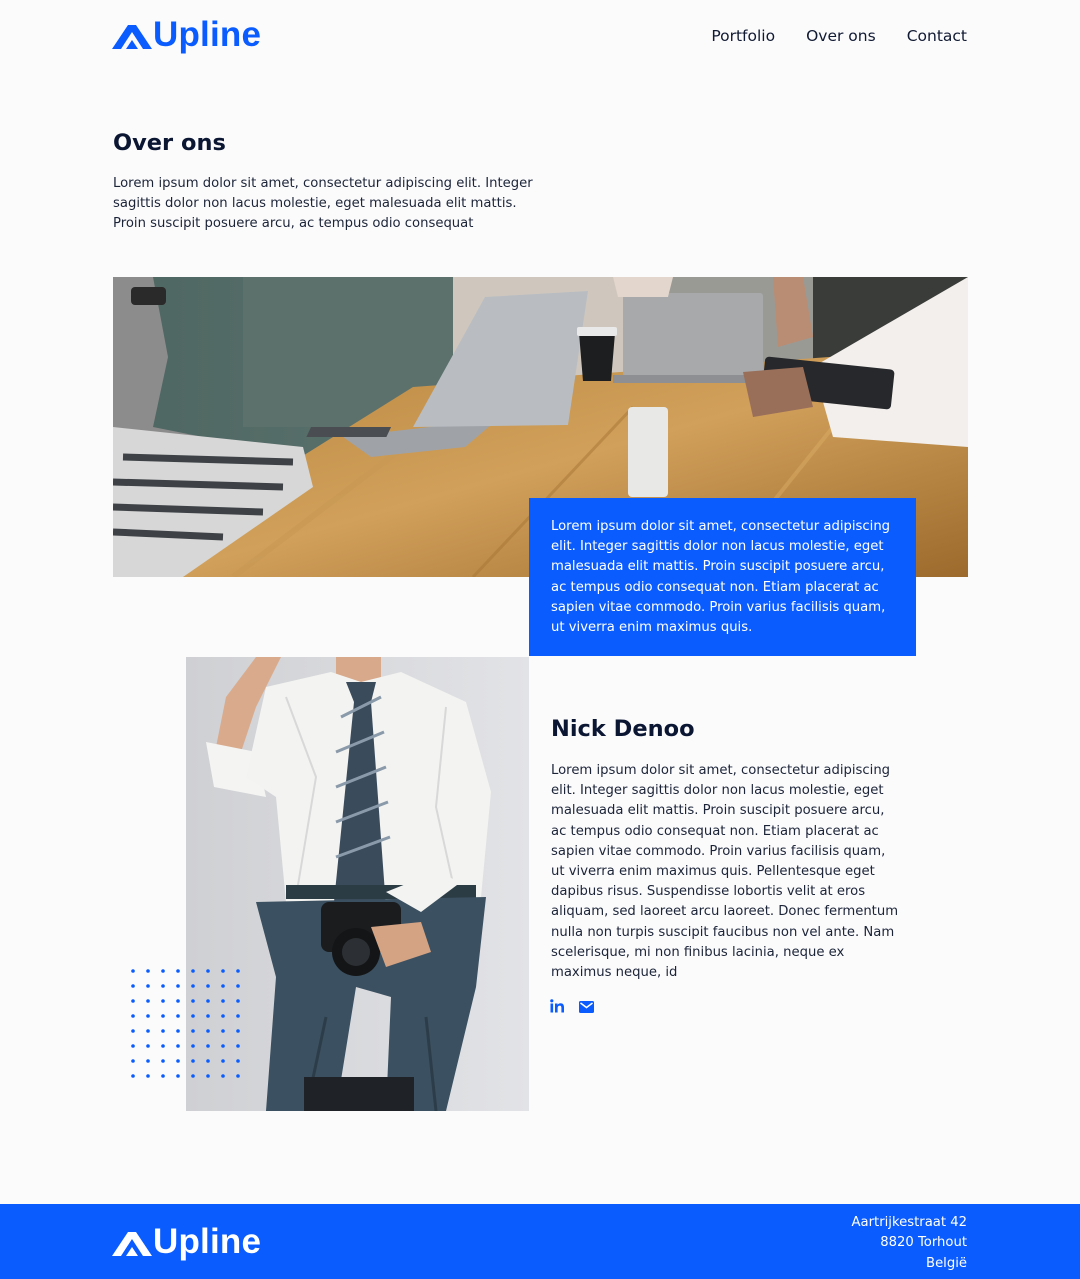 This screenshot has width=1080, height=1279. What do you see at coordinates (623, 729) in the screenshot?
I see `person-name: Nick Denoo` at bounding box center [623, 729].